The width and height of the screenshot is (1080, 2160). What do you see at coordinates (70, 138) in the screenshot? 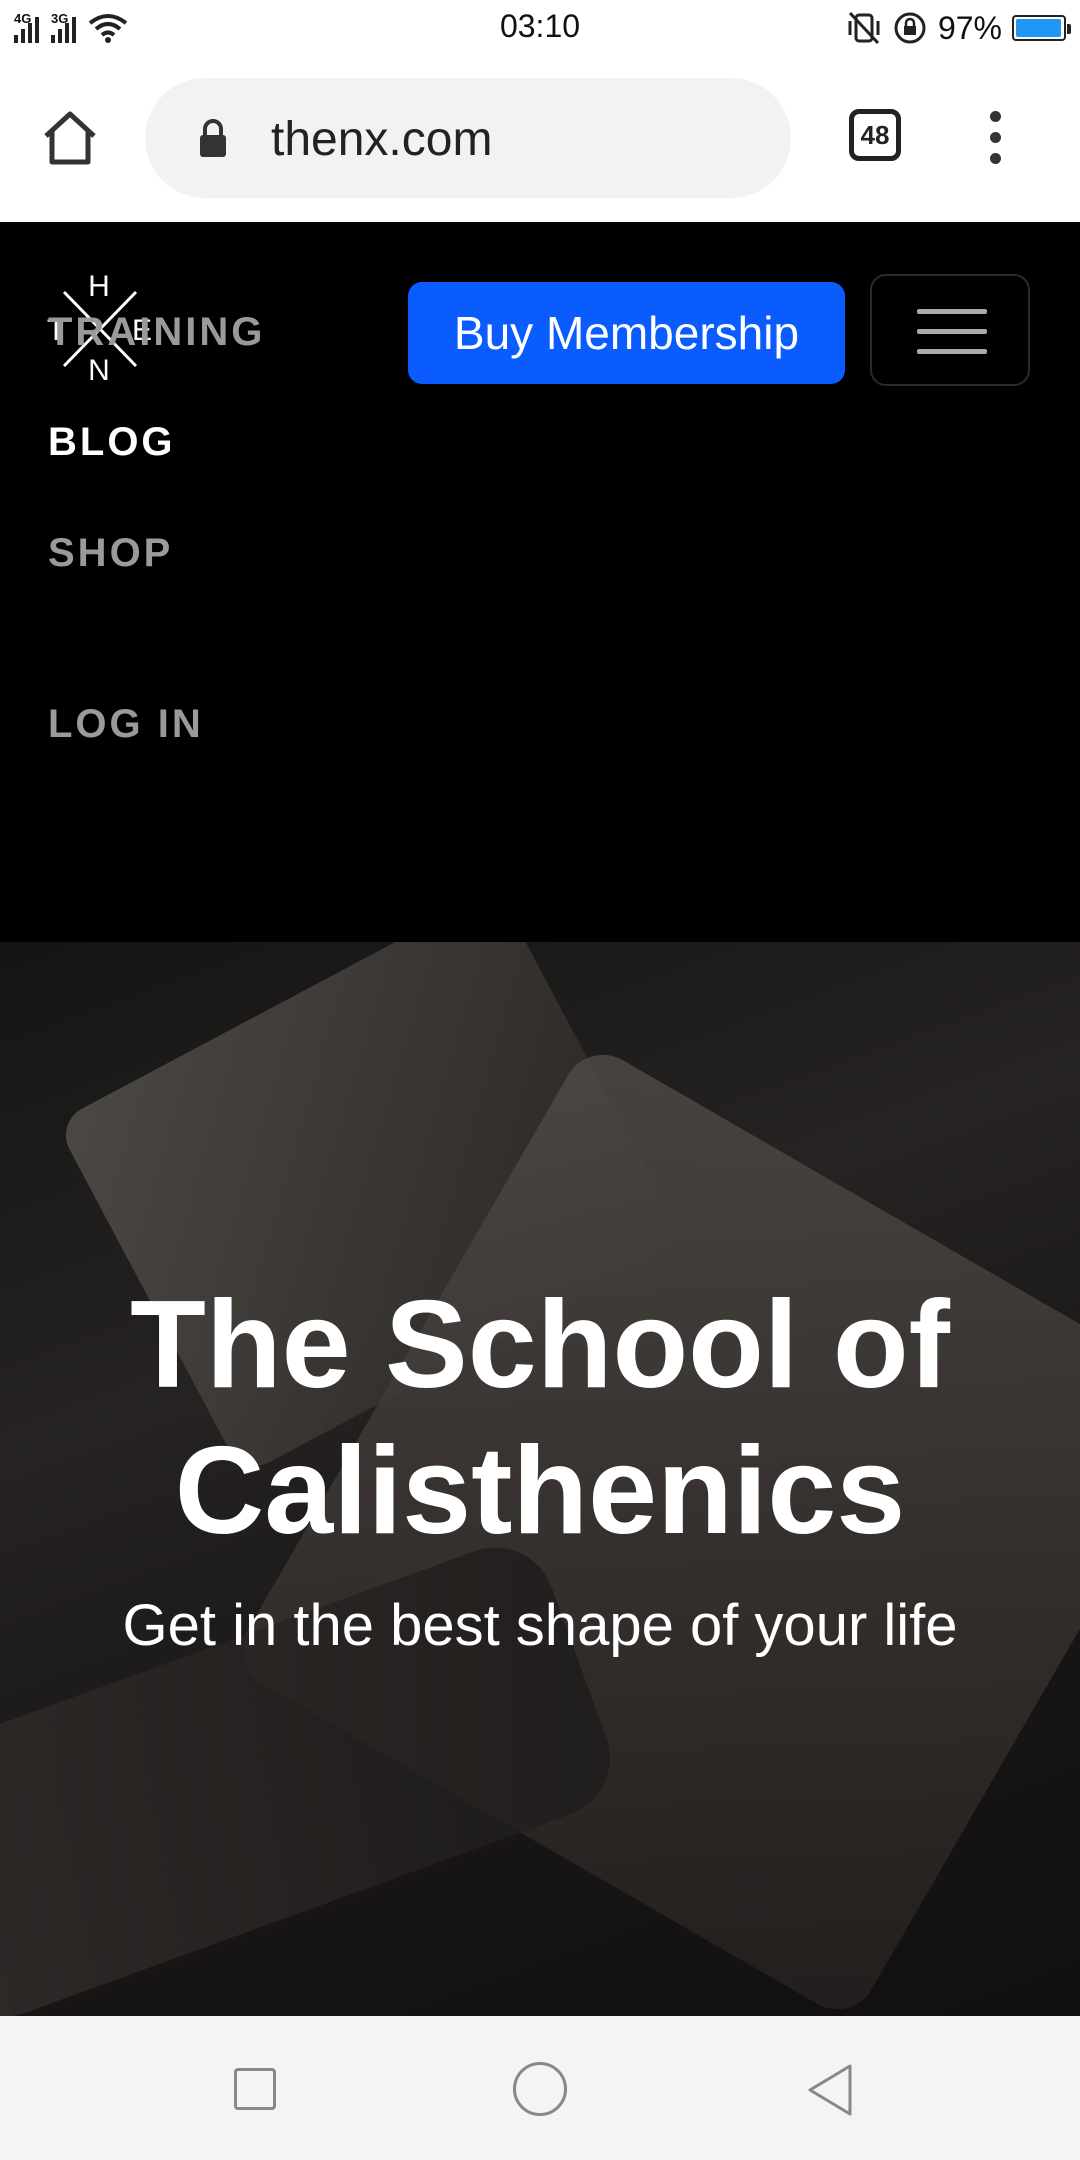
I see `home-icon` at bounding box center [70, 138].